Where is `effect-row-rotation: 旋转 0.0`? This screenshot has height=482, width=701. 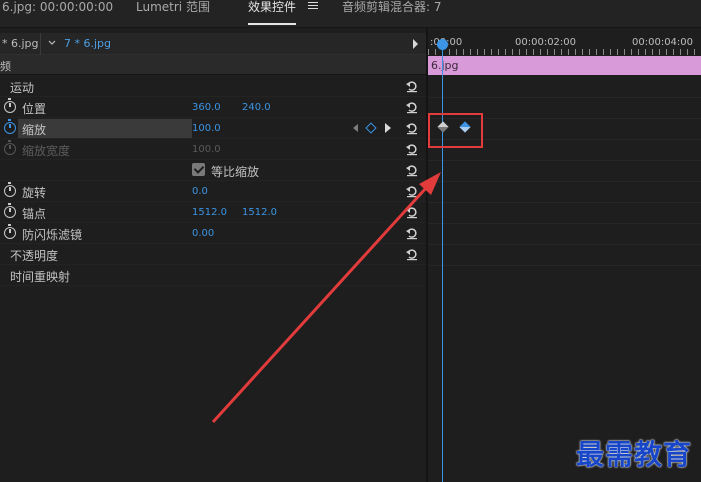 effect-row-rotation: 旋转 0.0 is located at coordinates (213, 191).